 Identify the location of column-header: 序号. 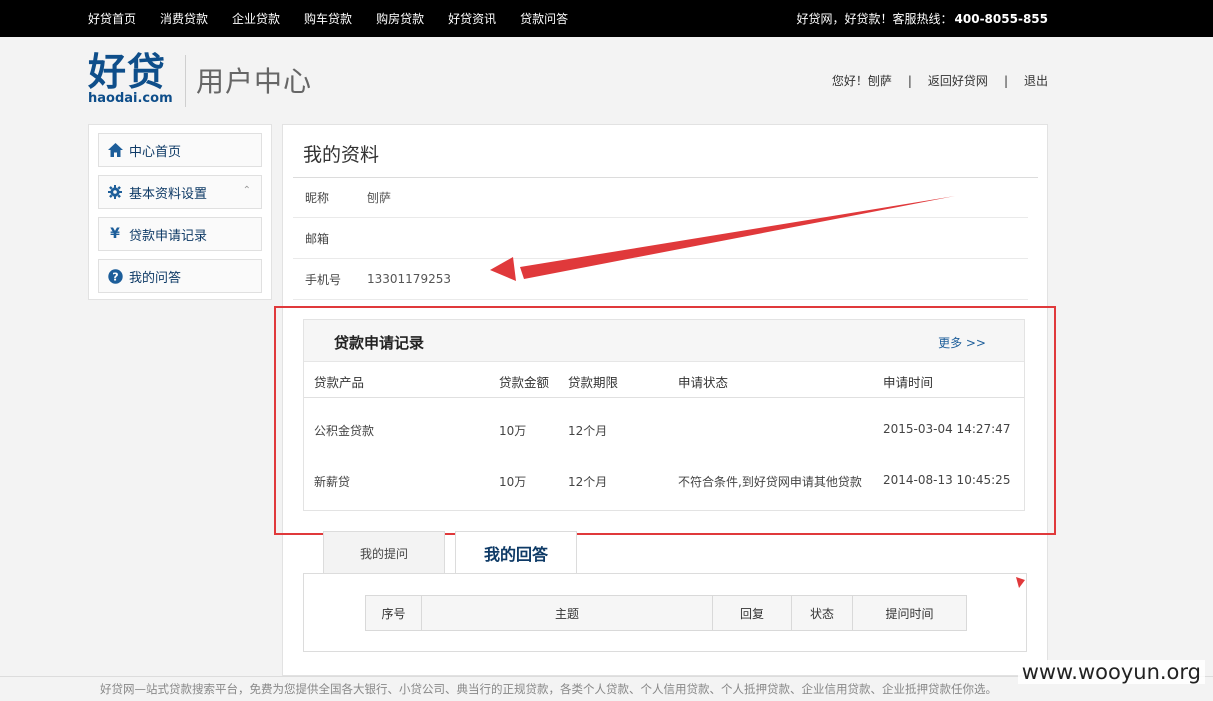
(394, 613).